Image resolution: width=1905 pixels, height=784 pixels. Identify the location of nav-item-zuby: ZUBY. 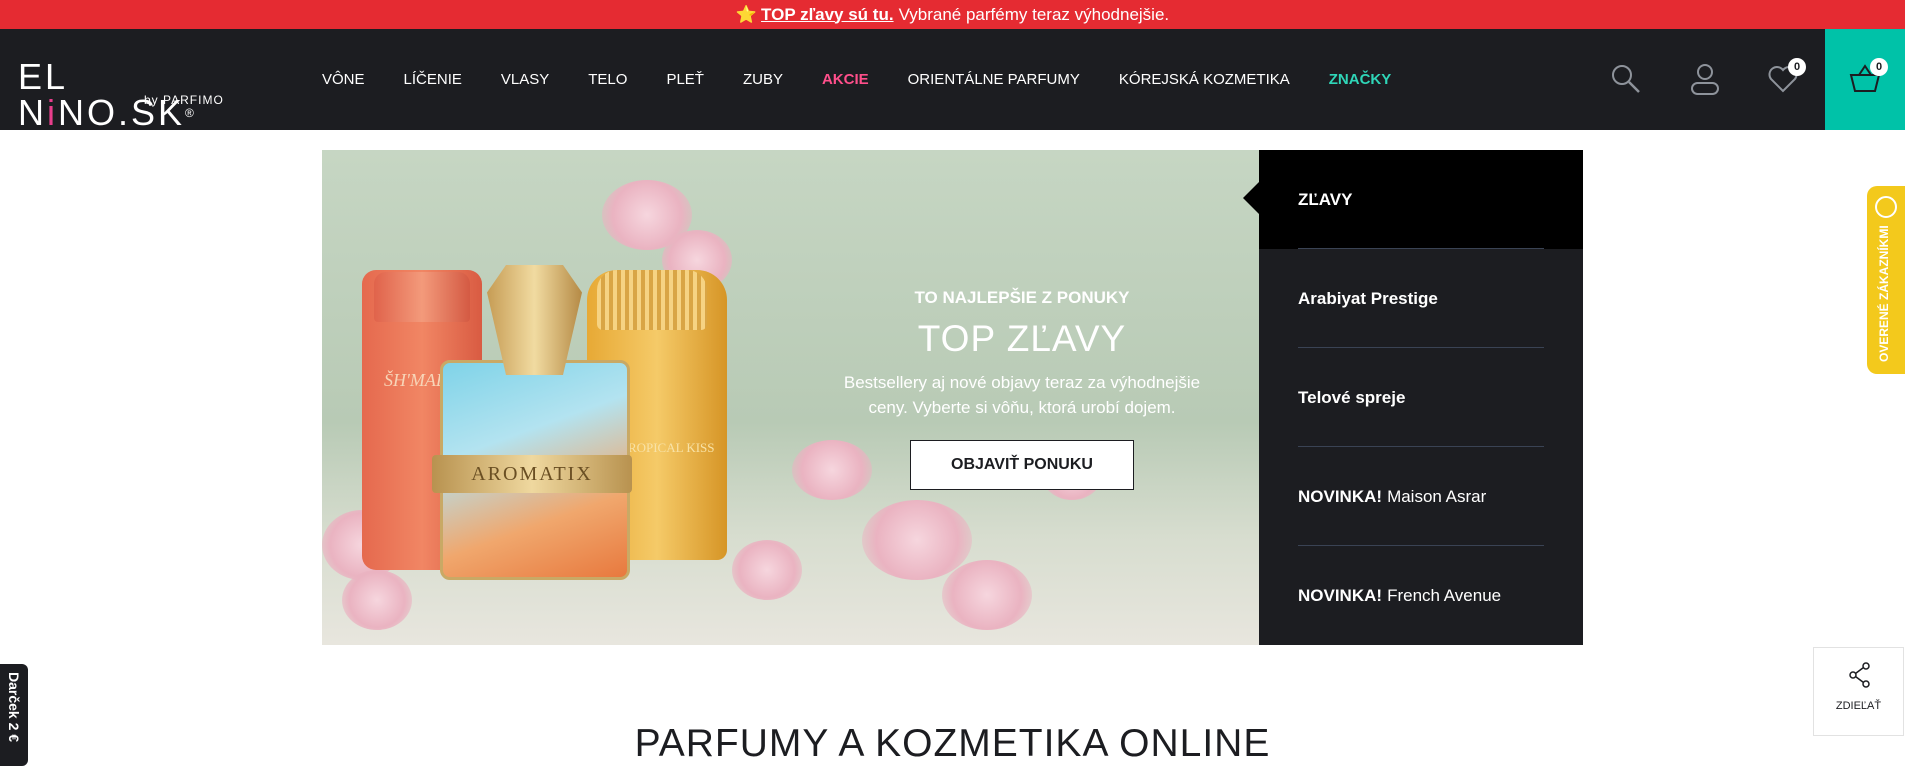
(763, 79).